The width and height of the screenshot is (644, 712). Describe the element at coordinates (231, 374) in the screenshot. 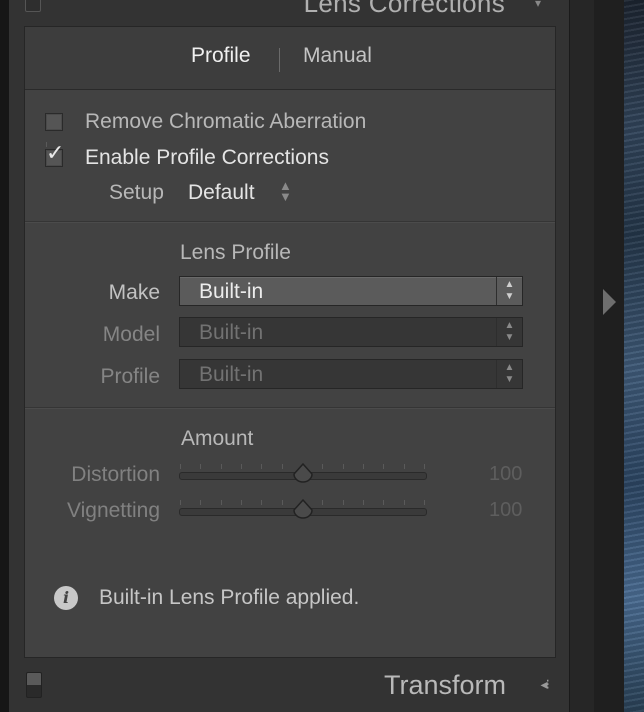

I see `profile-value: Built-in` at that location.